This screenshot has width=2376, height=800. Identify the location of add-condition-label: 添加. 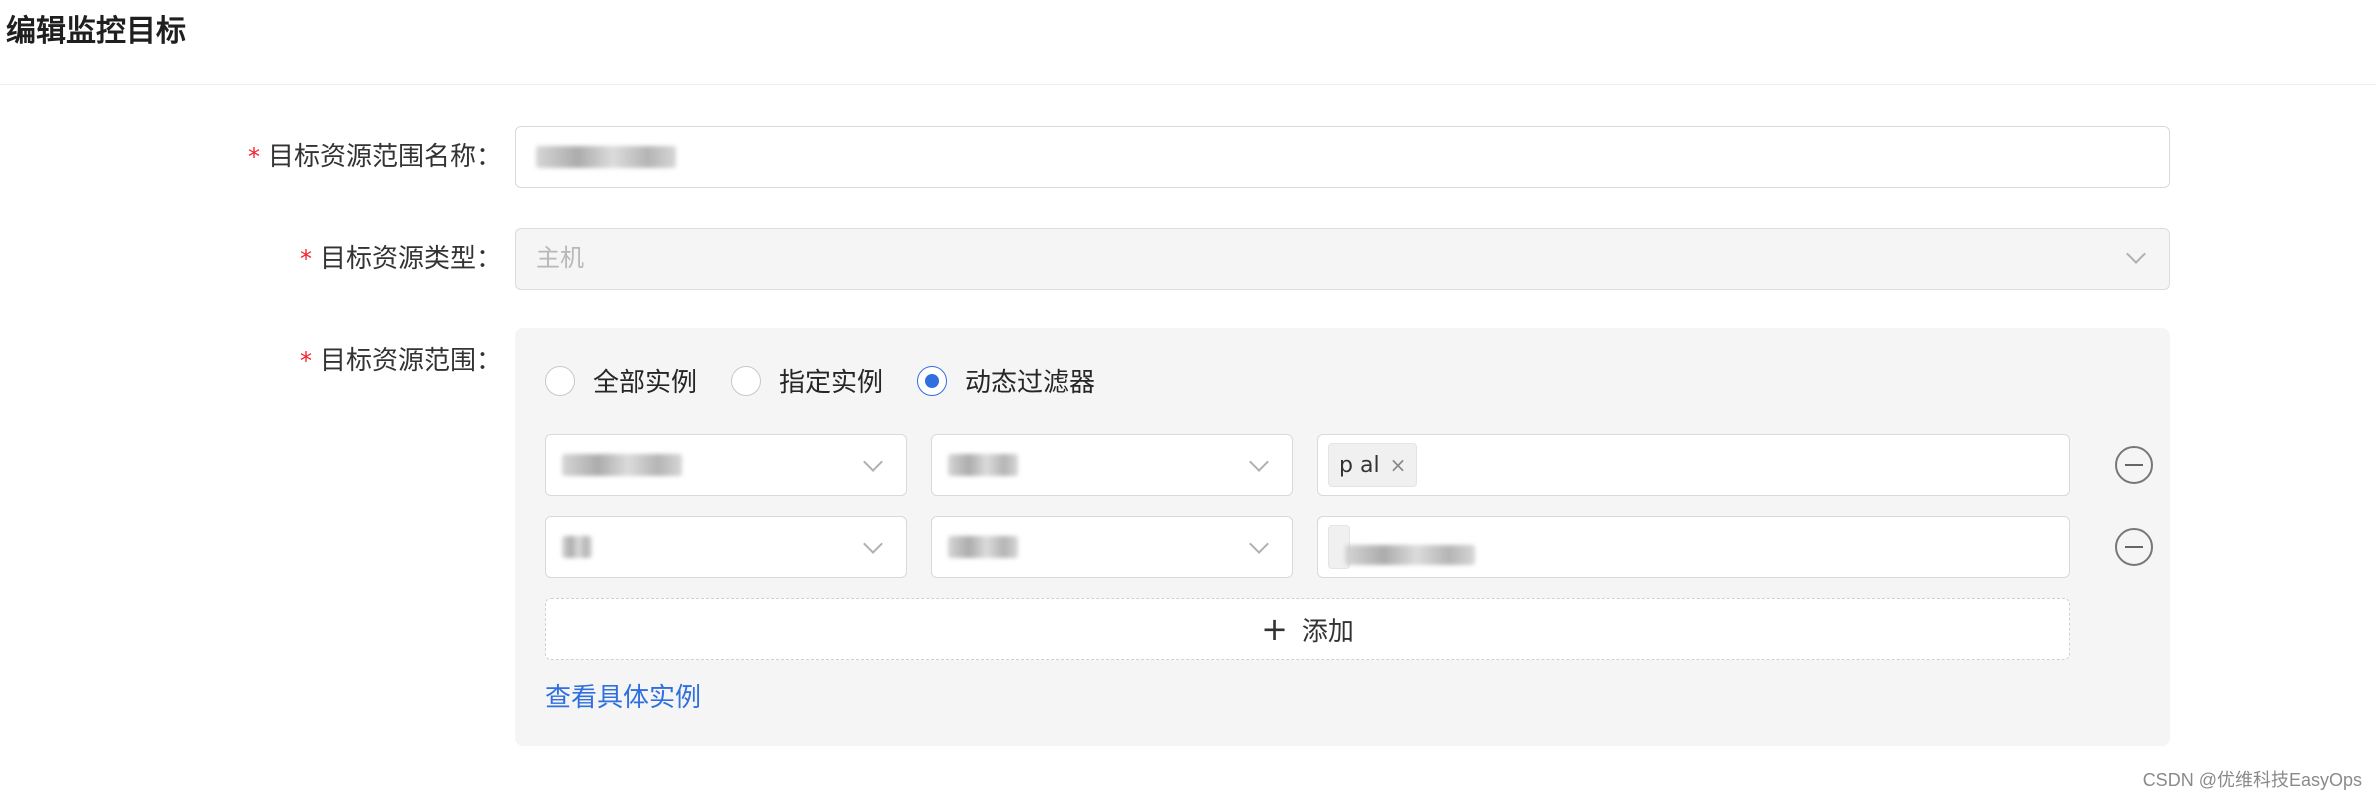
(1327, 631).